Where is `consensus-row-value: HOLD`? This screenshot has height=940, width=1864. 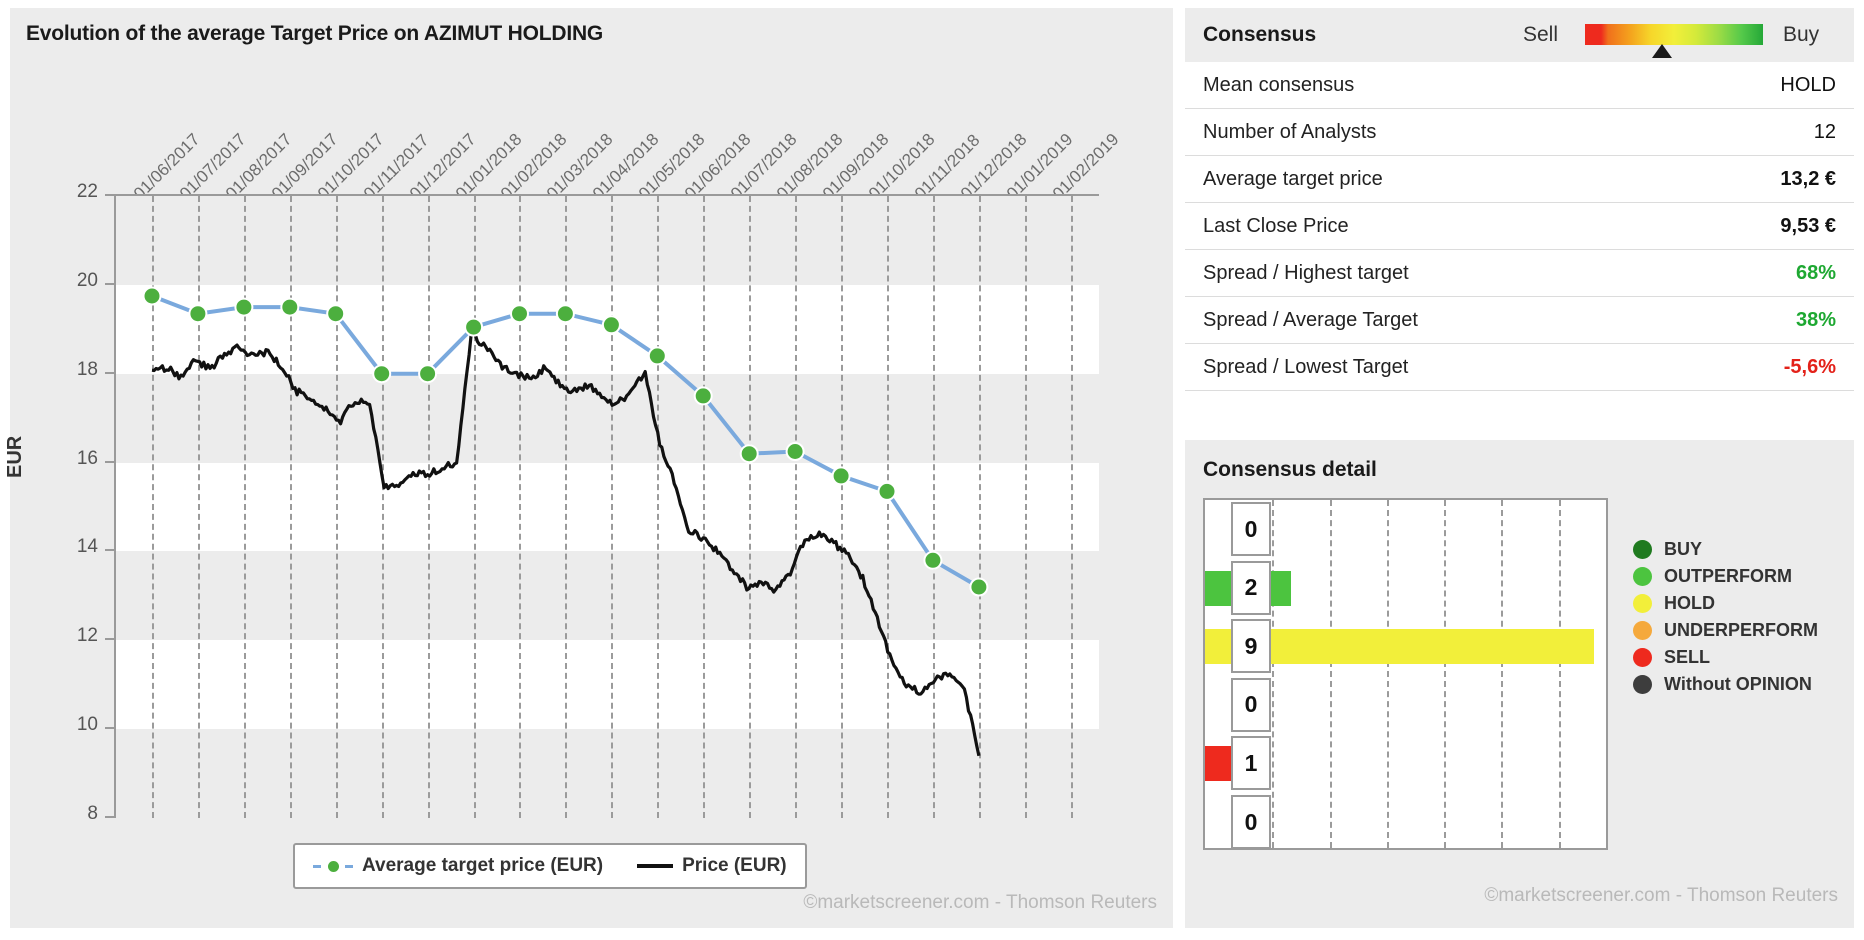 consensus-row-value: HOLD is located at coordinates (1808, 84).